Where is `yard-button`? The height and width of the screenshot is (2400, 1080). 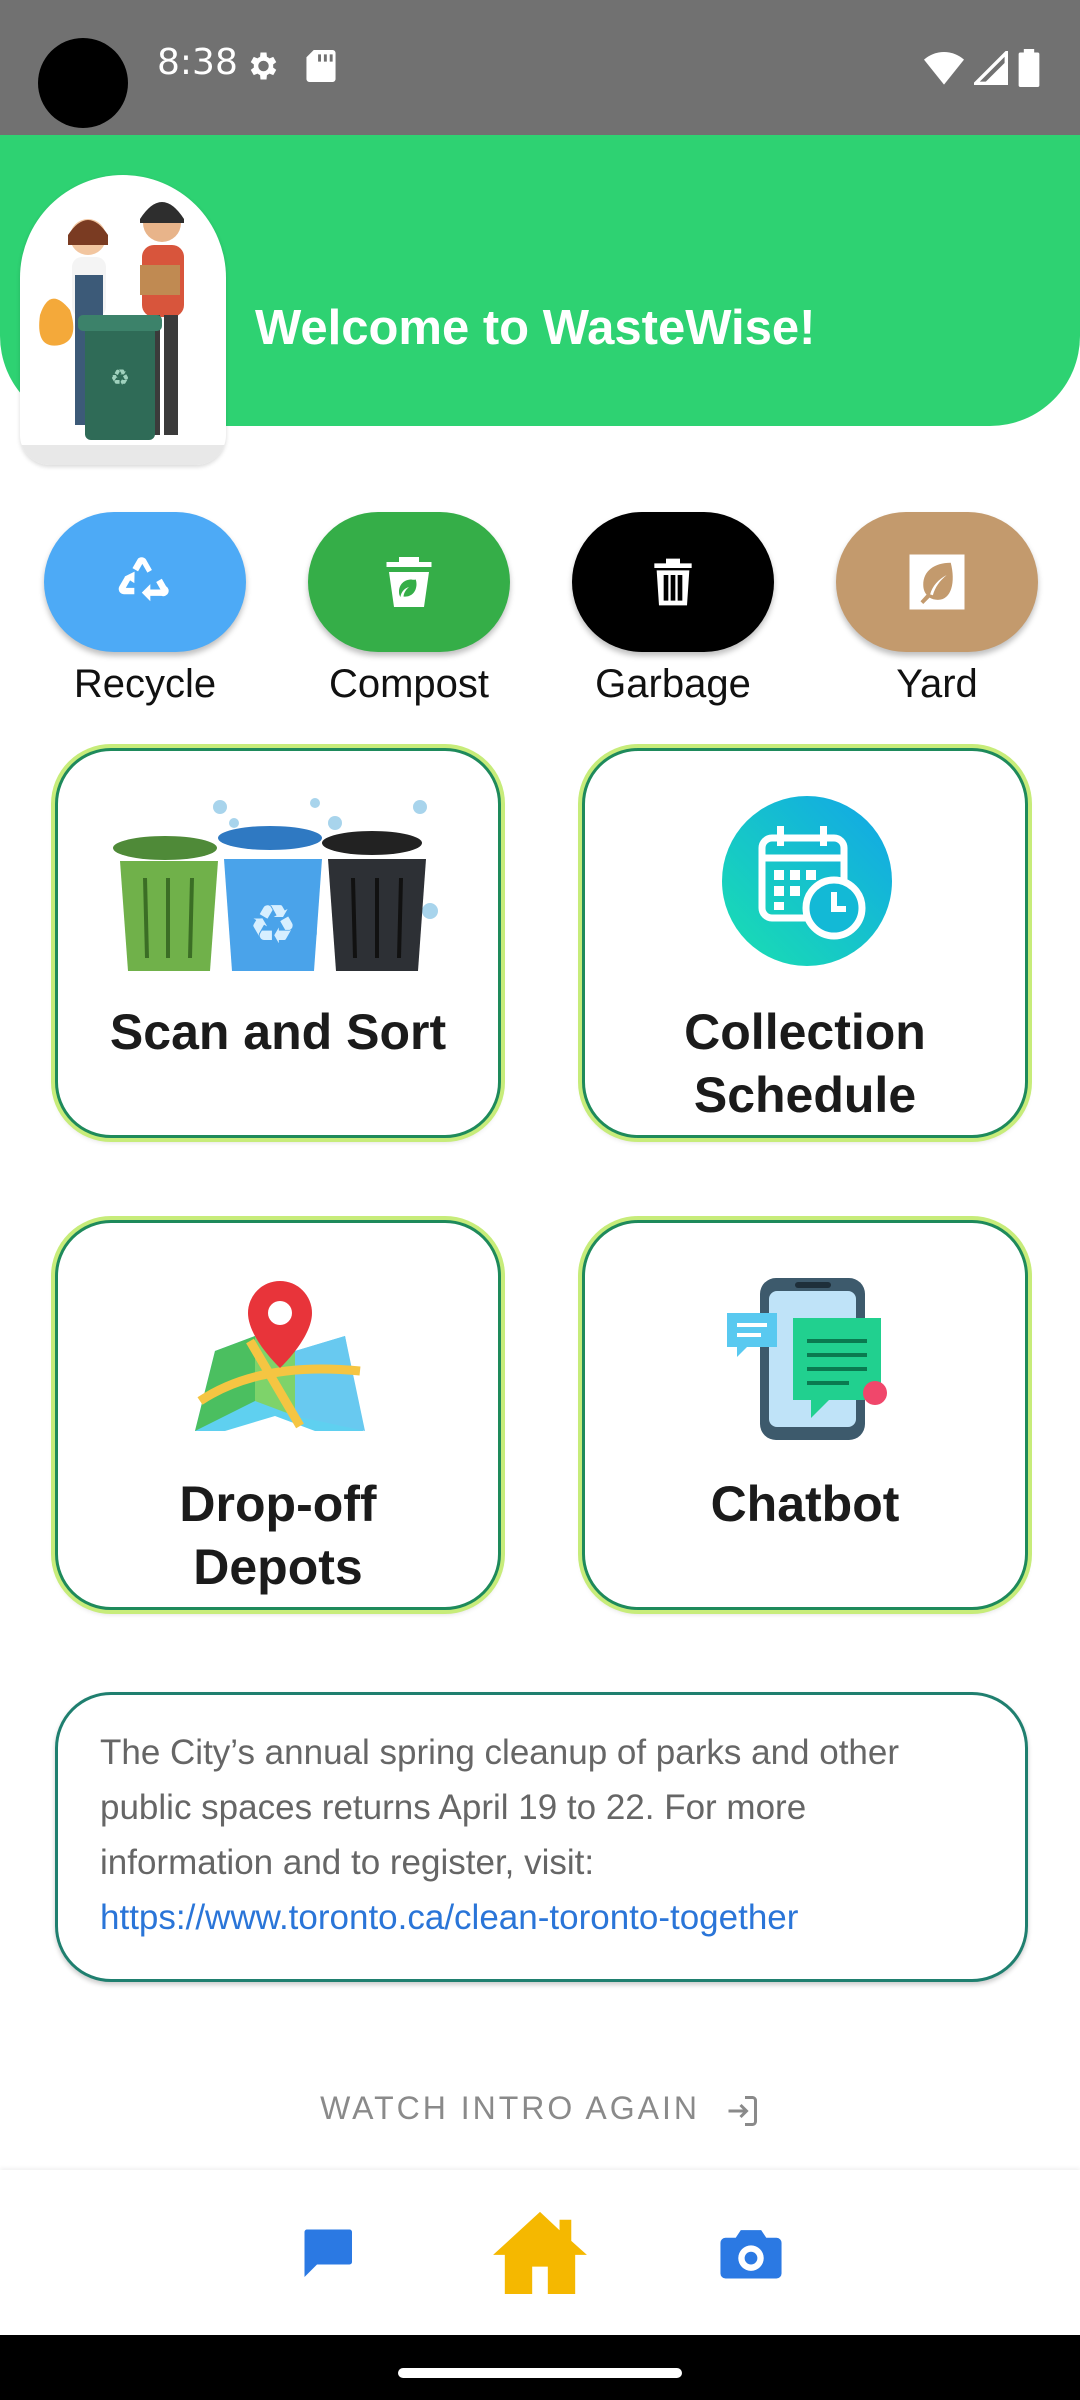
yard-button is located at coordinates (937, 582).